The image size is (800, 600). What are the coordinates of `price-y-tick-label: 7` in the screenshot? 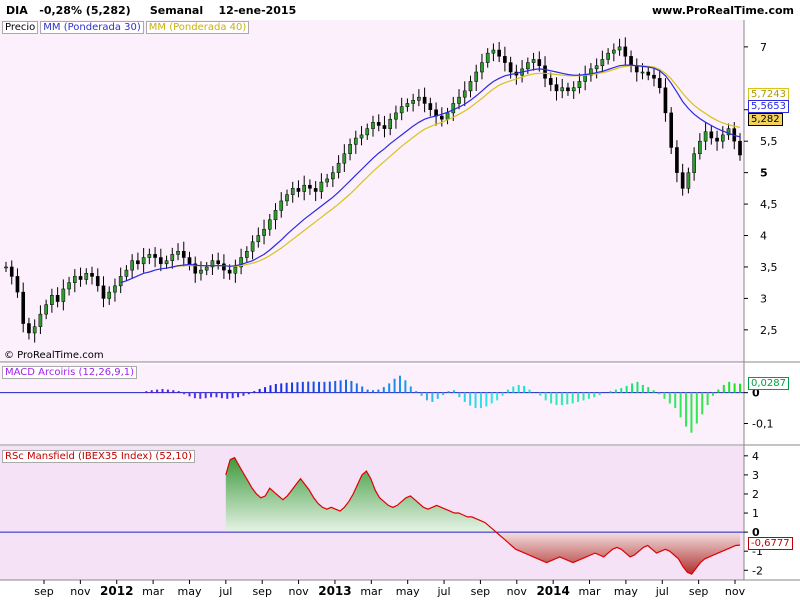 It's located at (763, 47).